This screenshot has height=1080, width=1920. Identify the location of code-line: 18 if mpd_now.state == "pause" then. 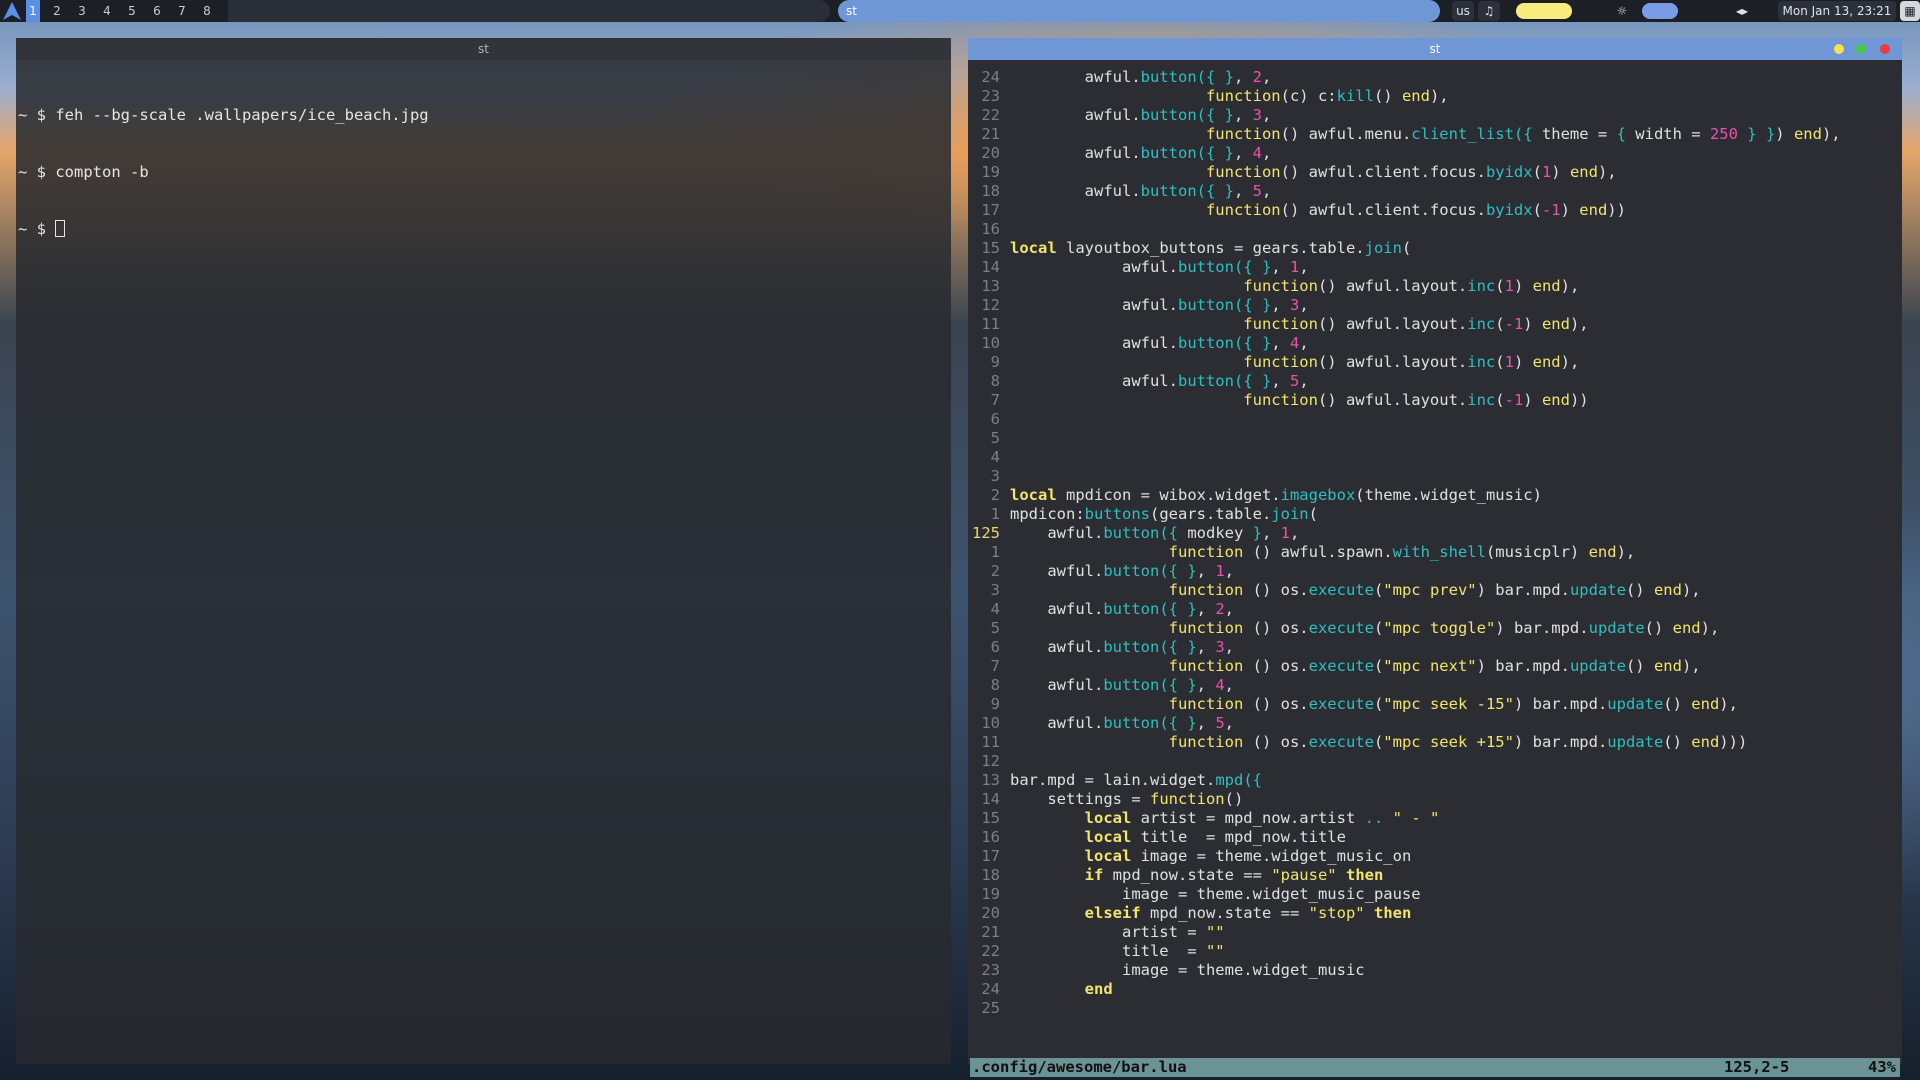
(1436, 875).